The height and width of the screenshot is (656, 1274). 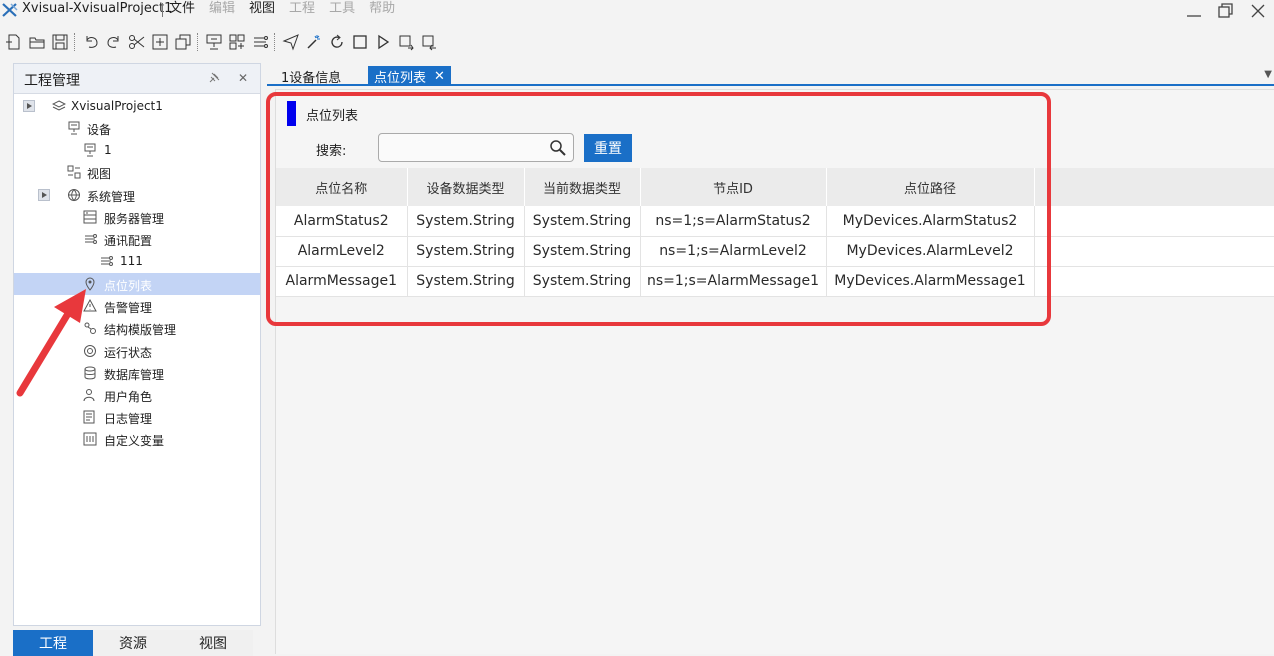 What do you see at coordinates (608, 148) in the screenshot?
I see `reset-button: 重置` at bounding box center [608, 148].